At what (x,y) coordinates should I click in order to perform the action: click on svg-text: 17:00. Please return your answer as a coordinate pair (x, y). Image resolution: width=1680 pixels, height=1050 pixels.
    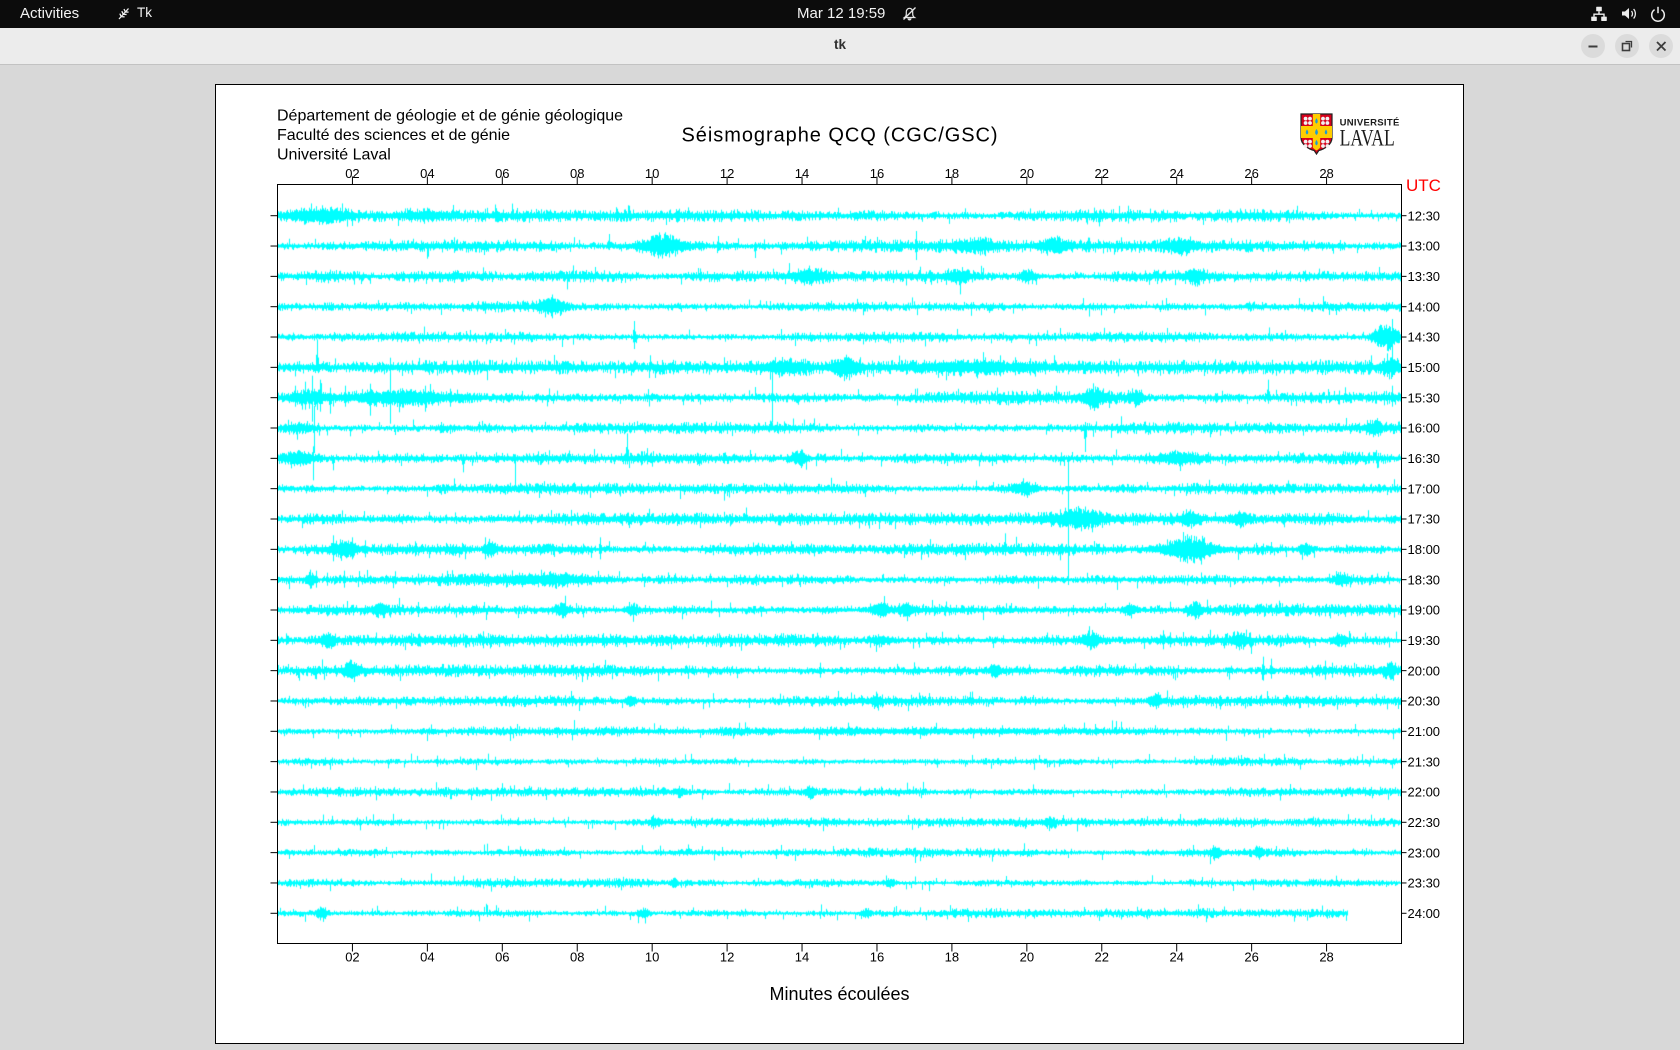
    Looking at the image, I should click on (1424, 488).